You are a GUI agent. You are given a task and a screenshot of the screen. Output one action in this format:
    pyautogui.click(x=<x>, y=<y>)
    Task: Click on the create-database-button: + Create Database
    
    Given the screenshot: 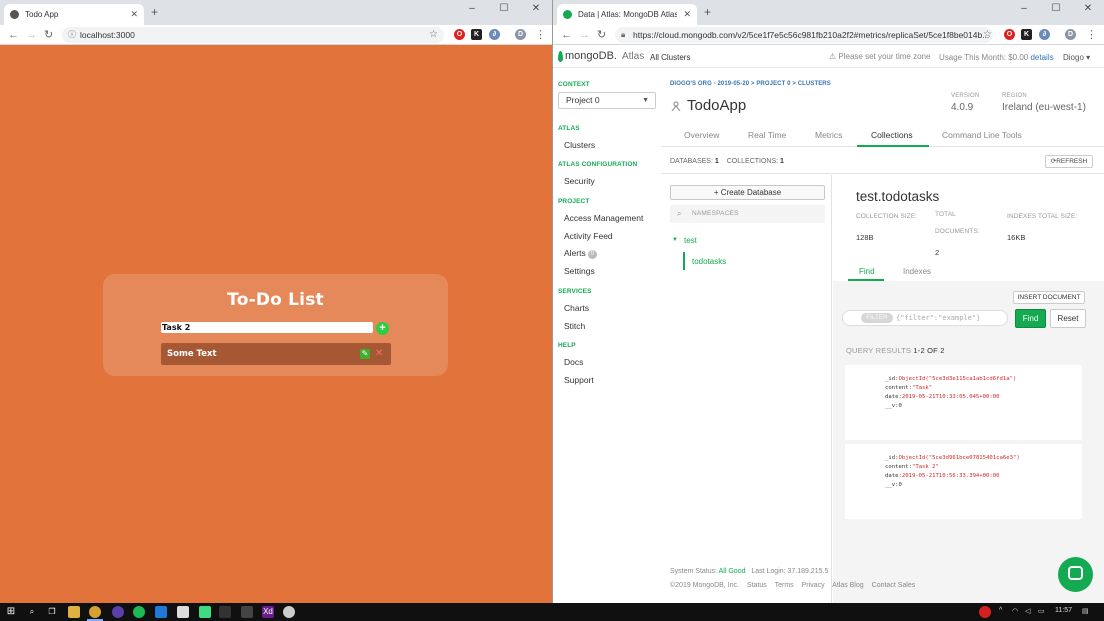 What is the action you would take?
    pyautogui.click(x=747, y=192)
    